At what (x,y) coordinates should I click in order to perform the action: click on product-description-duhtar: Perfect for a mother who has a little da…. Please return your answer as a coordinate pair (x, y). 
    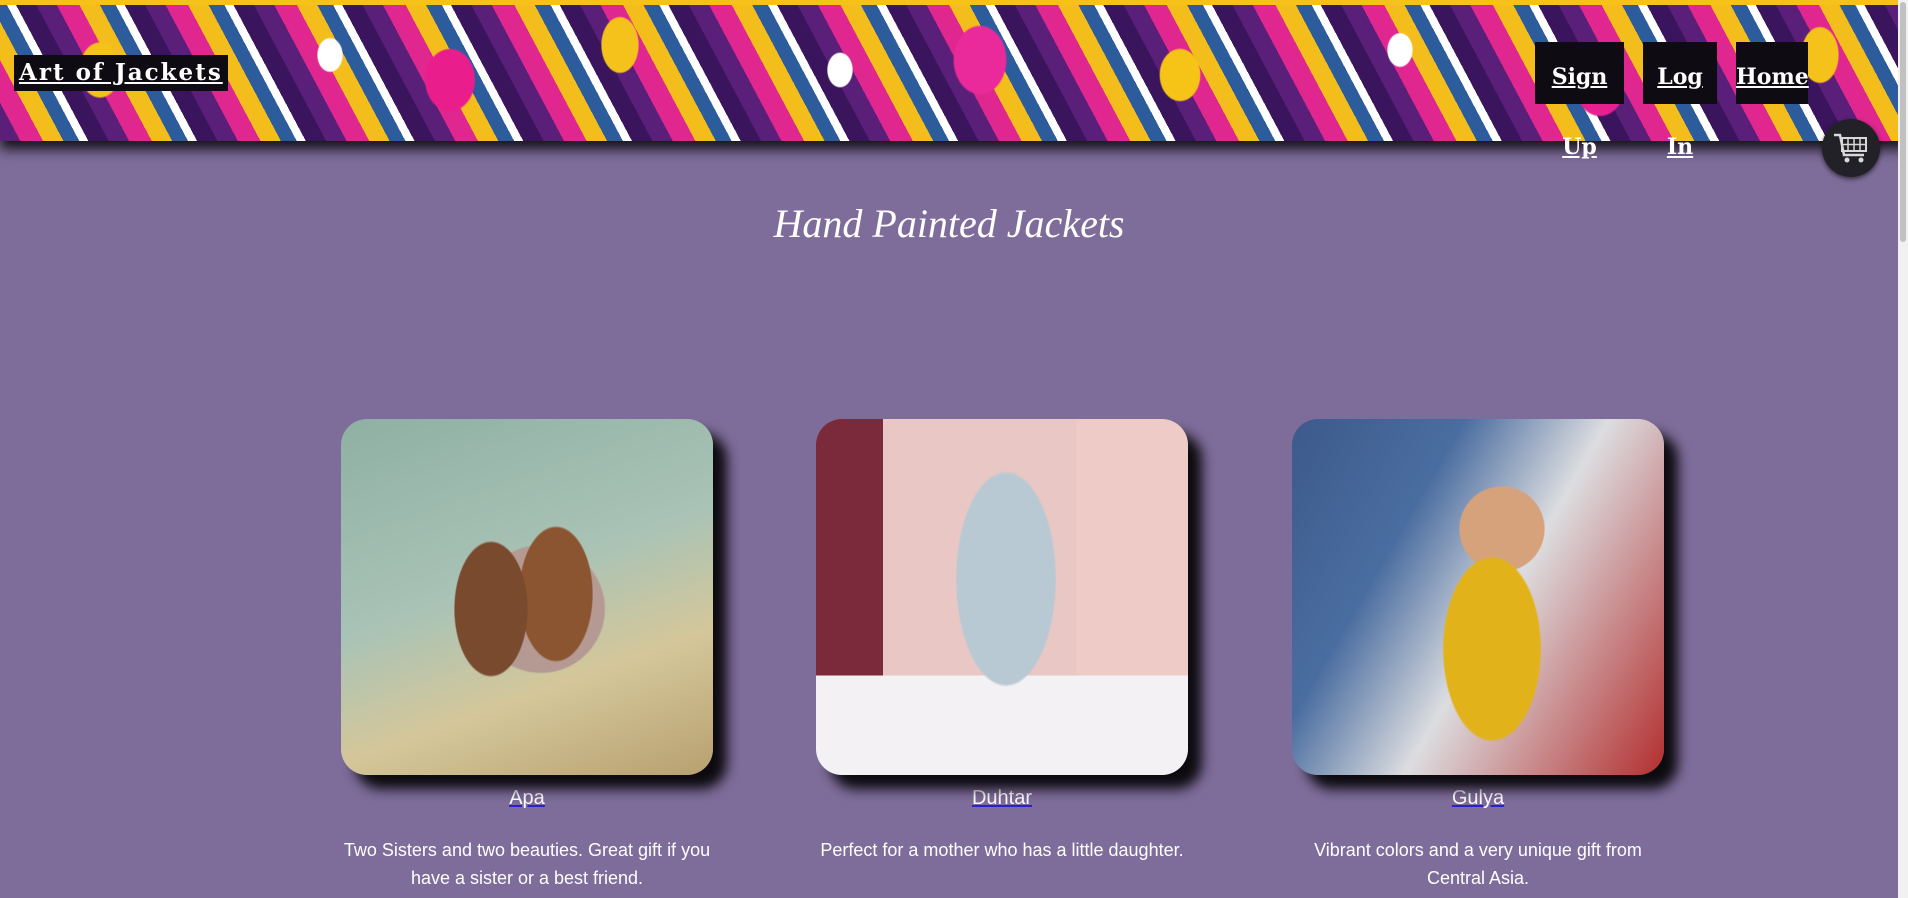
    Looking at the image, I should click on (1002, 850).